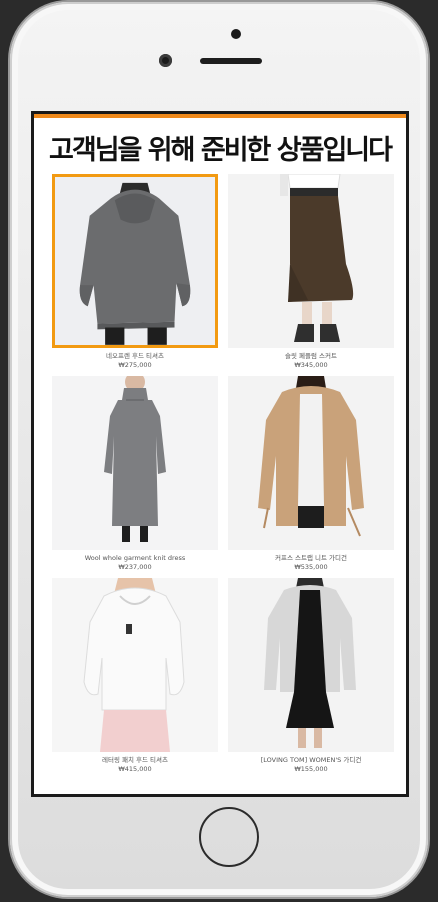 This screenshot has height=902, width=438. I want to click on product-image-brown-skirt, so click(311, 261).